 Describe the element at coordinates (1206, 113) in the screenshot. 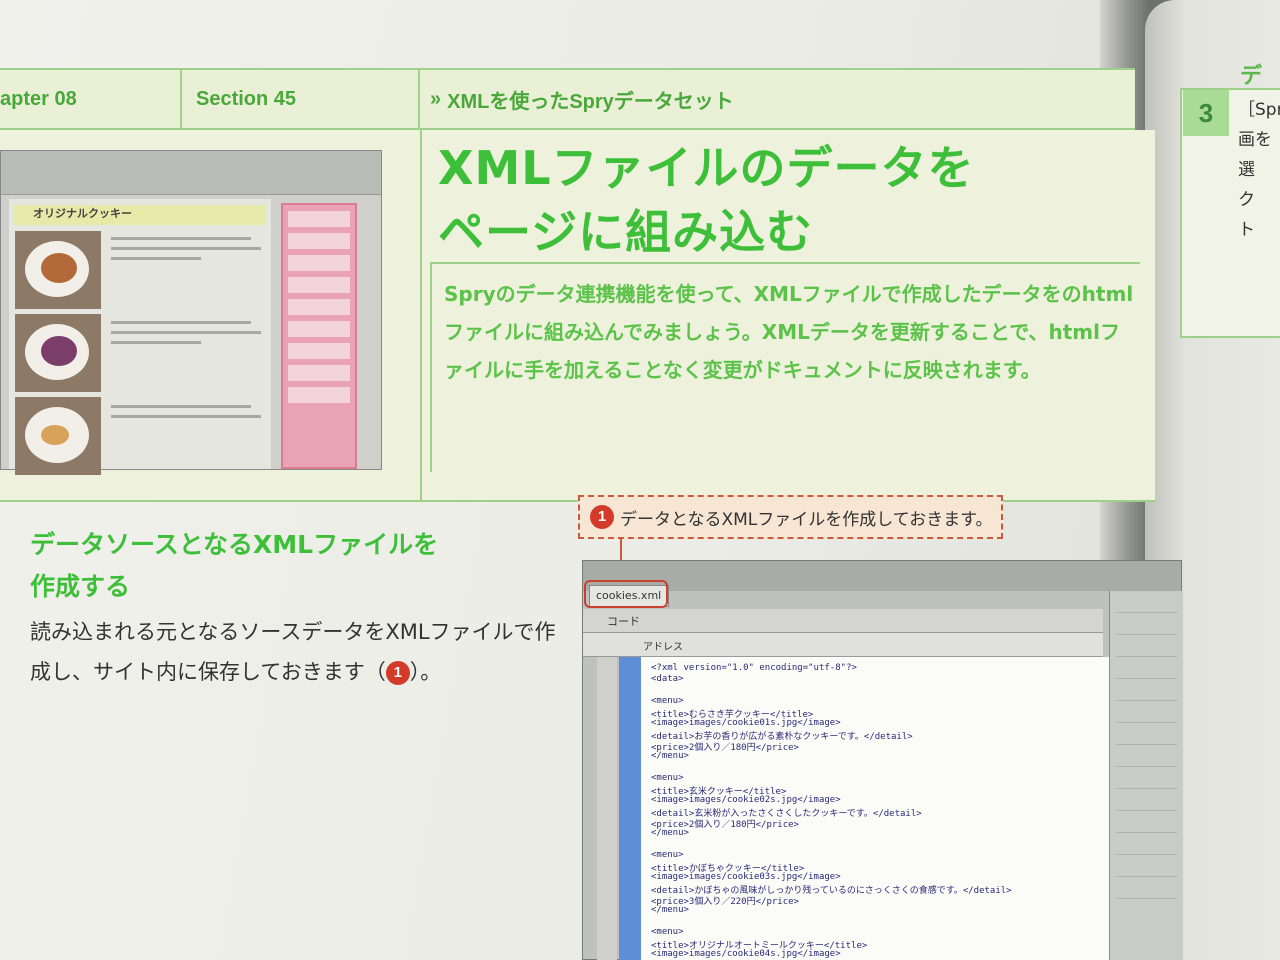

I see `right-page-step-number: 3` at that location.